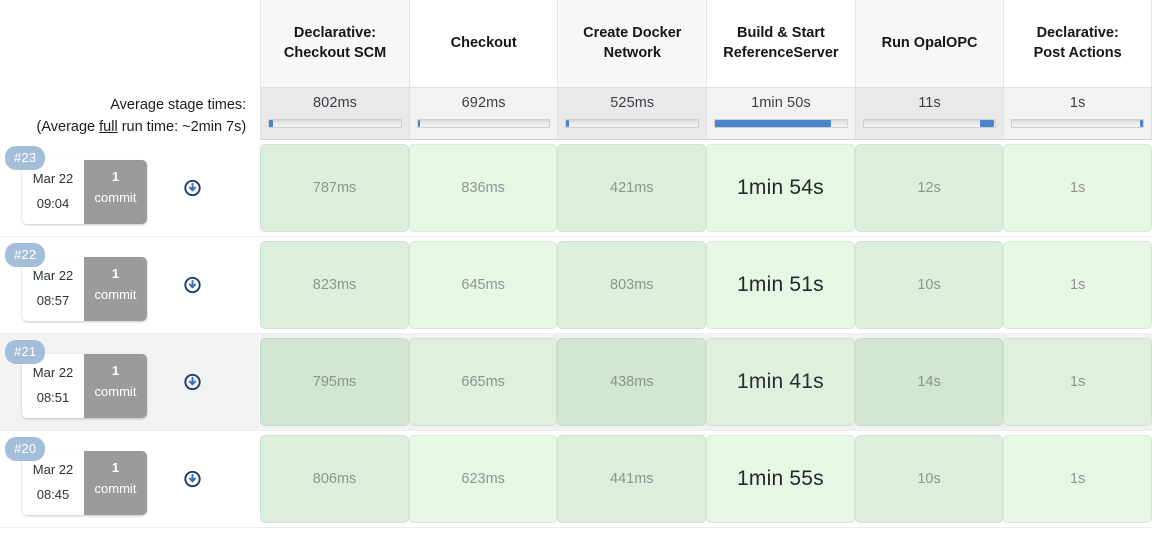 The width and height of the screenshot is (1152, 545). I want to click on stage-run-cell: 438ms, so click(632, 382).